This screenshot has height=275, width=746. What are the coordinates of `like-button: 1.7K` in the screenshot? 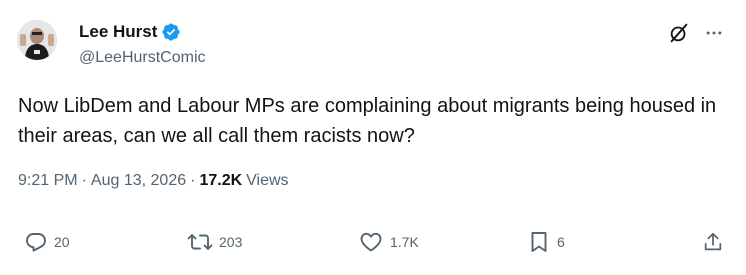 It's located at (388, 242).